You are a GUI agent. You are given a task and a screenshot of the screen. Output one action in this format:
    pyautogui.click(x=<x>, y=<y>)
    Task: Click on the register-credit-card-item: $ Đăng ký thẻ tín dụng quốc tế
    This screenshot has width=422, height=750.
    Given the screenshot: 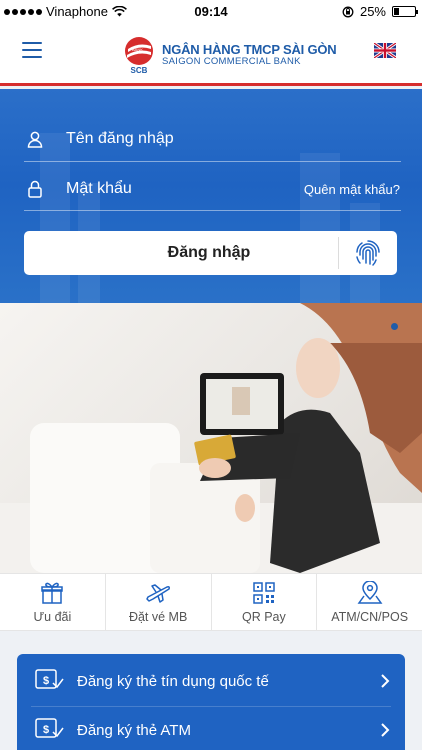 What is the action you would take?
    pyautogui.click(x=211, y=681)
    